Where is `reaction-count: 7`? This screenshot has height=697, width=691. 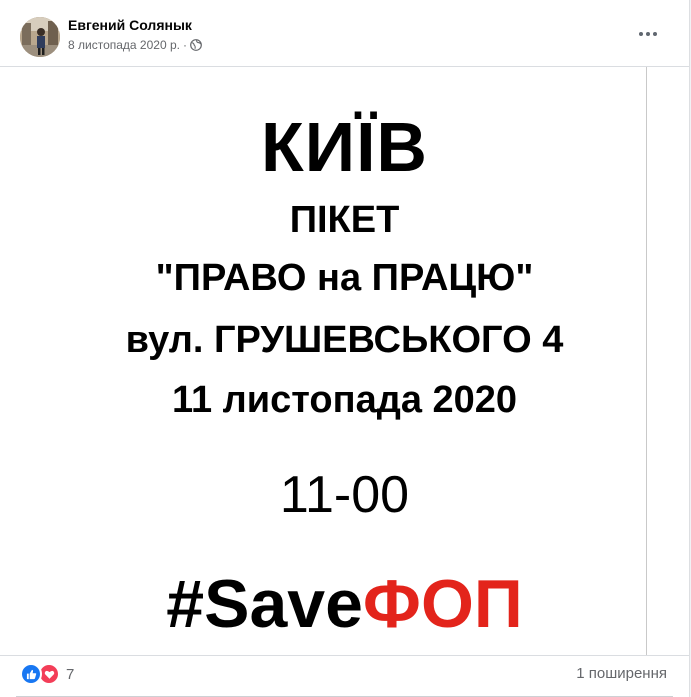 reaction-count: 7 is located at coordinates (70, 674).